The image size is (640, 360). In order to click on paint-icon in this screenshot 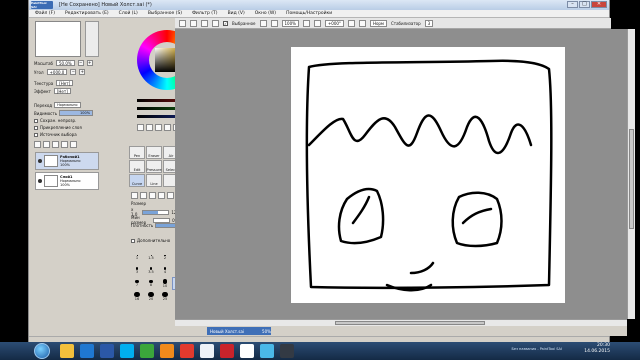, I will do `click(267, 351)`.